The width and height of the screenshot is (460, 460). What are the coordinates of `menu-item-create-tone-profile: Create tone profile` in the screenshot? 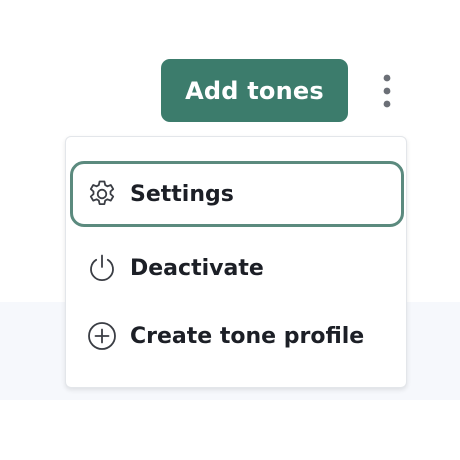 It's located at (237, 336).